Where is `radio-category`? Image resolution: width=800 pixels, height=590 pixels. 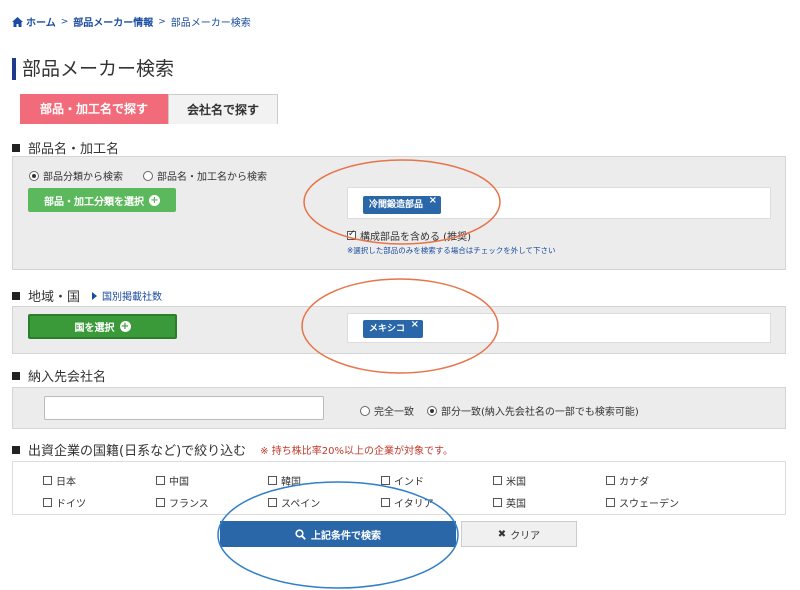
radio-category is located at coordinates (34, 175).